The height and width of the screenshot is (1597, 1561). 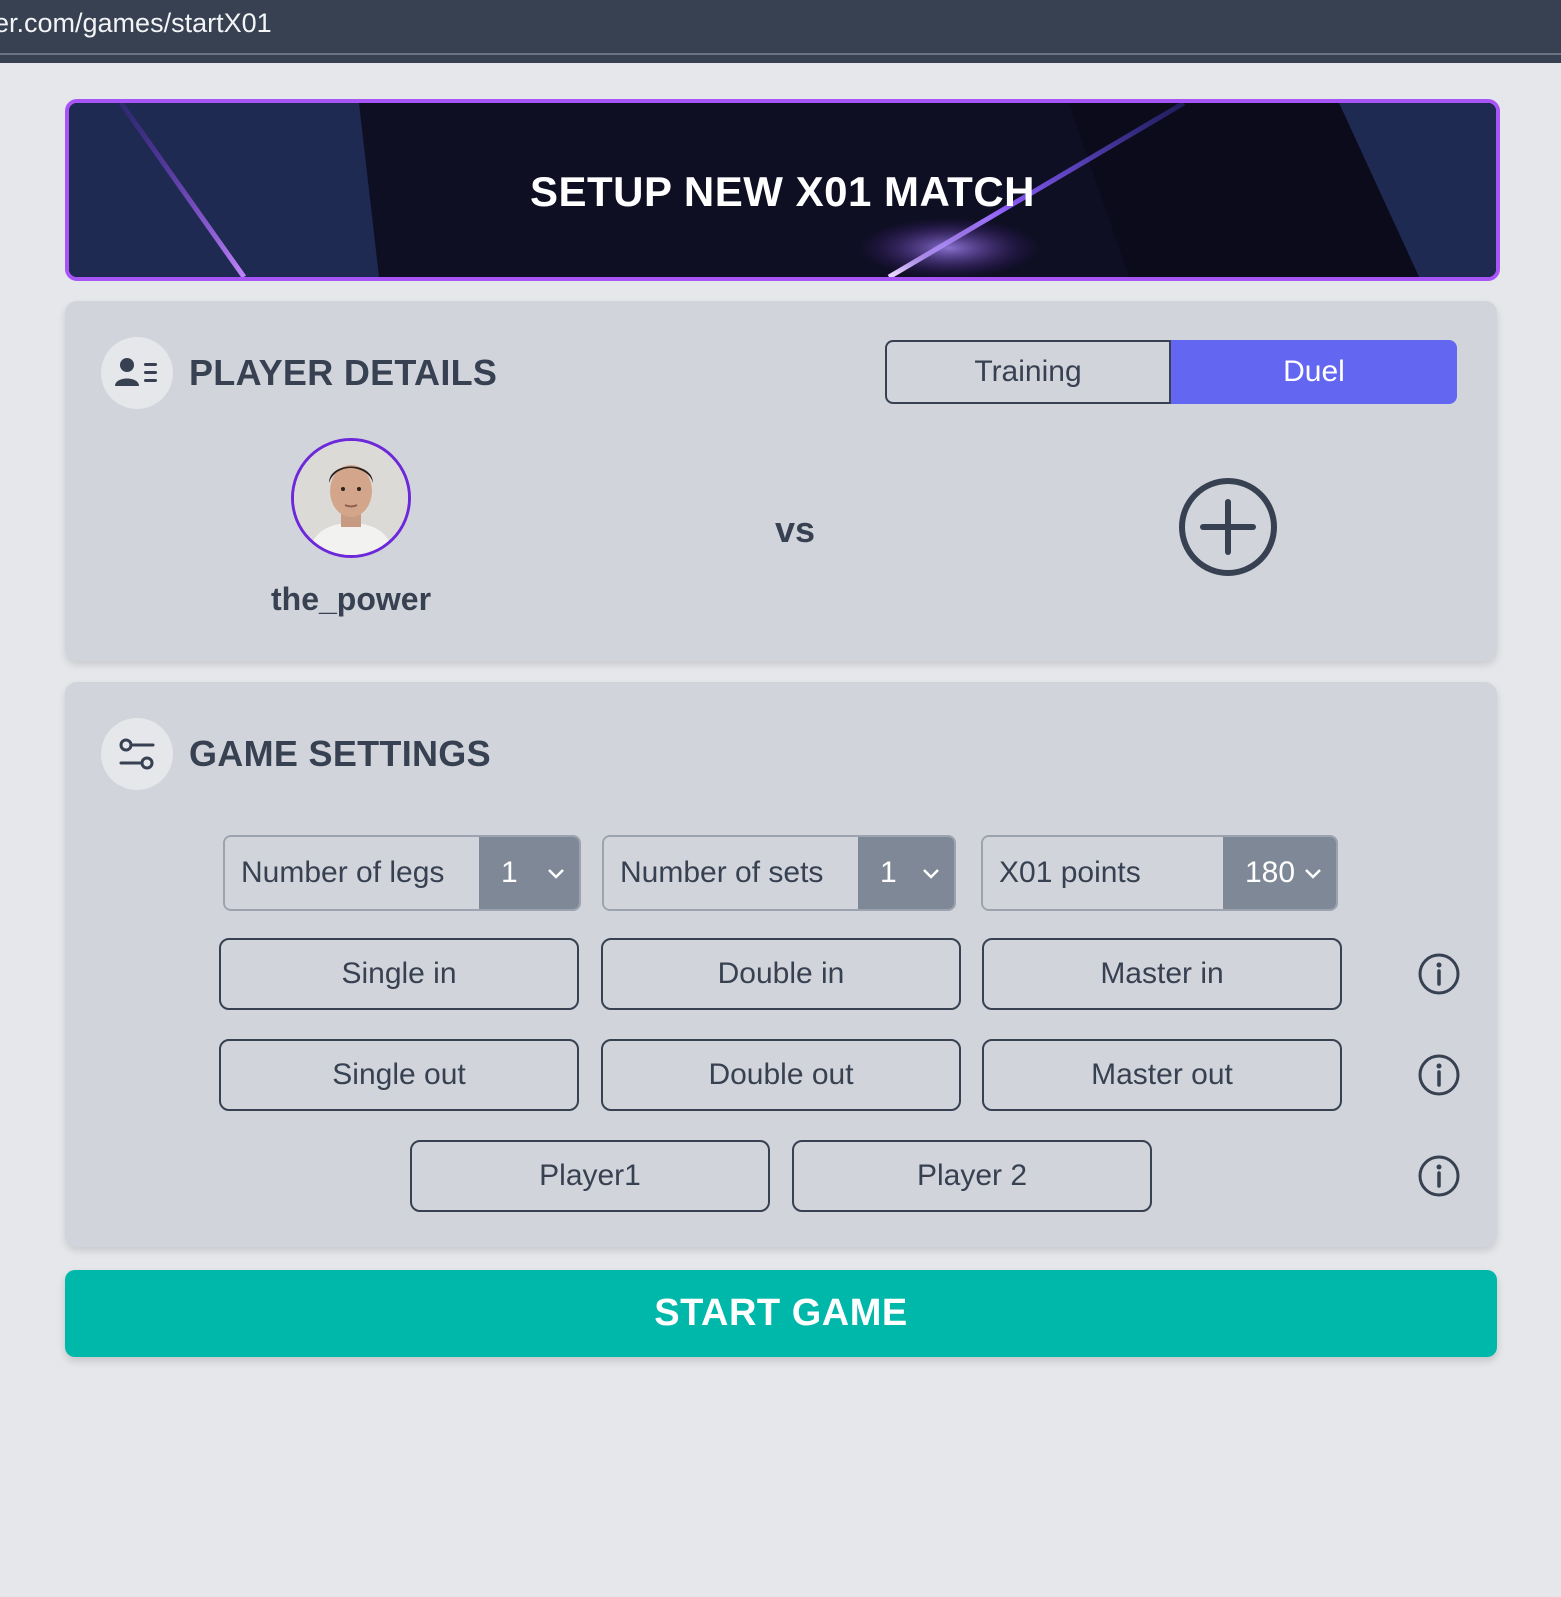 I want to click on player-details-header: PLAYER DETAILS, so click(x=299, y=373).